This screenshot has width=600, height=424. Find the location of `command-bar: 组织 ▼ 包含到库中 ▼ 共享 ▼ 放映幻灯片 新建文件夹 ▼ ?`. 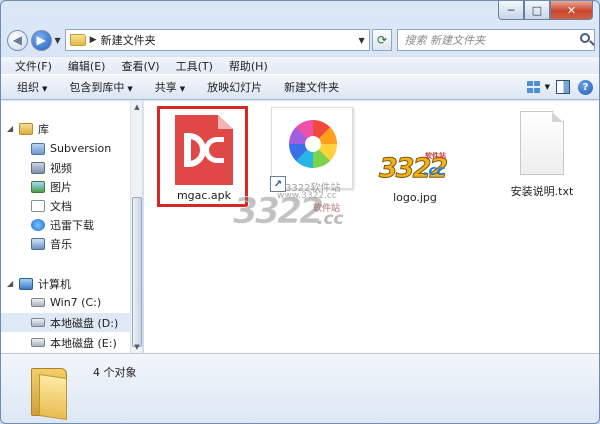

command-bar: 组织 ▼ 包含到库中 ▼ 共享 ▼ 放映幻灯片 新建文件夹 ▼ ? is located at coordinates (300, 87).